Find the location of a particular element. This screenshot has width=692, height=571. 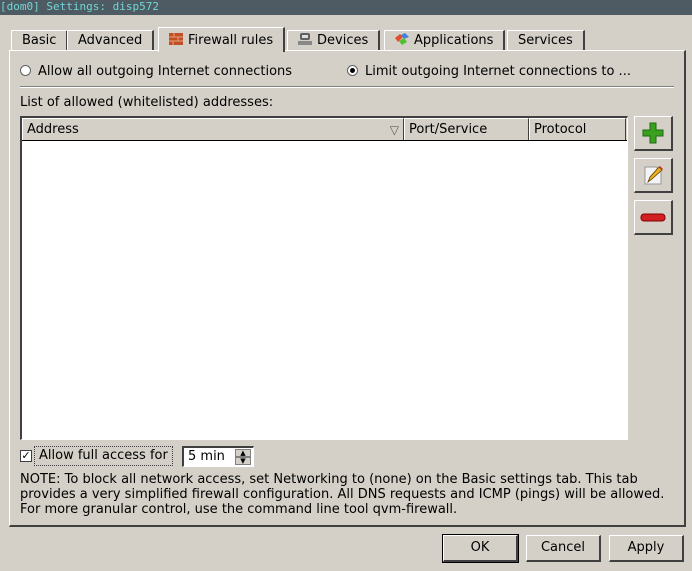

radio-label: Allow all outgoing Internet connections is located at coordinates (165, 71).